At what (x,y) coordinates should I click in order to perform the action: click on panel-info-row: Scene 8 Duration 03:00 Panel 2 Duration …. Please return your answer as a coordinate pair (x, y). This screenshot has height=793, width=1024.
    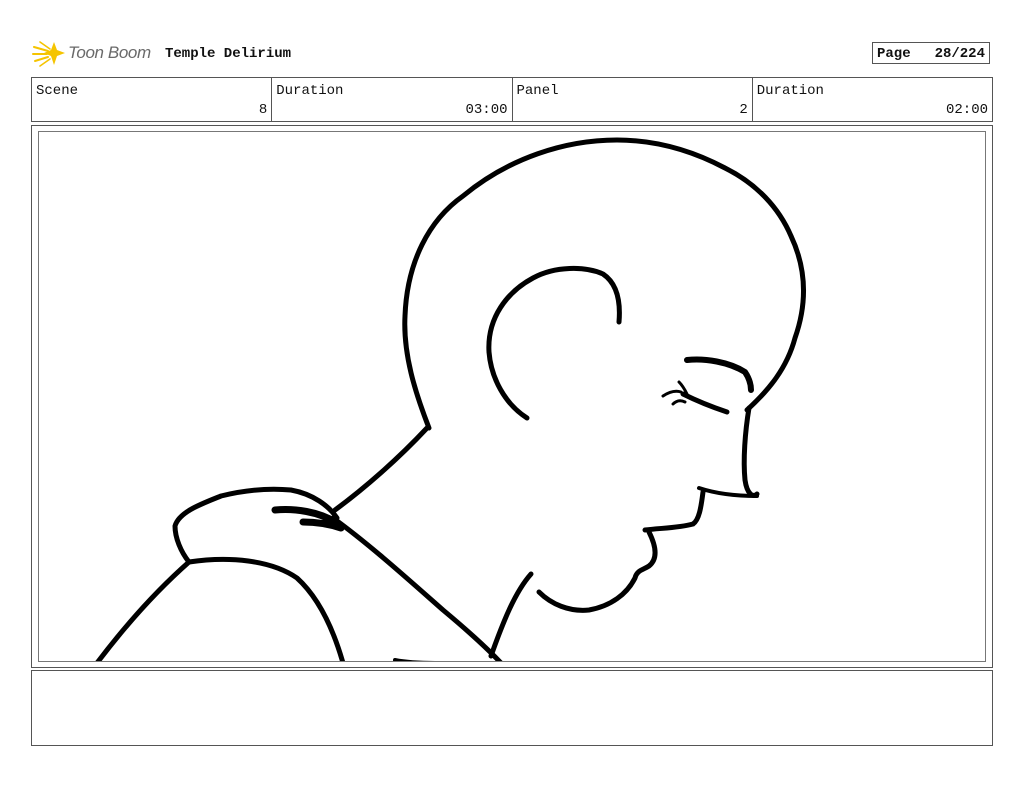
    Looking at the image, I should click on (512, 99).